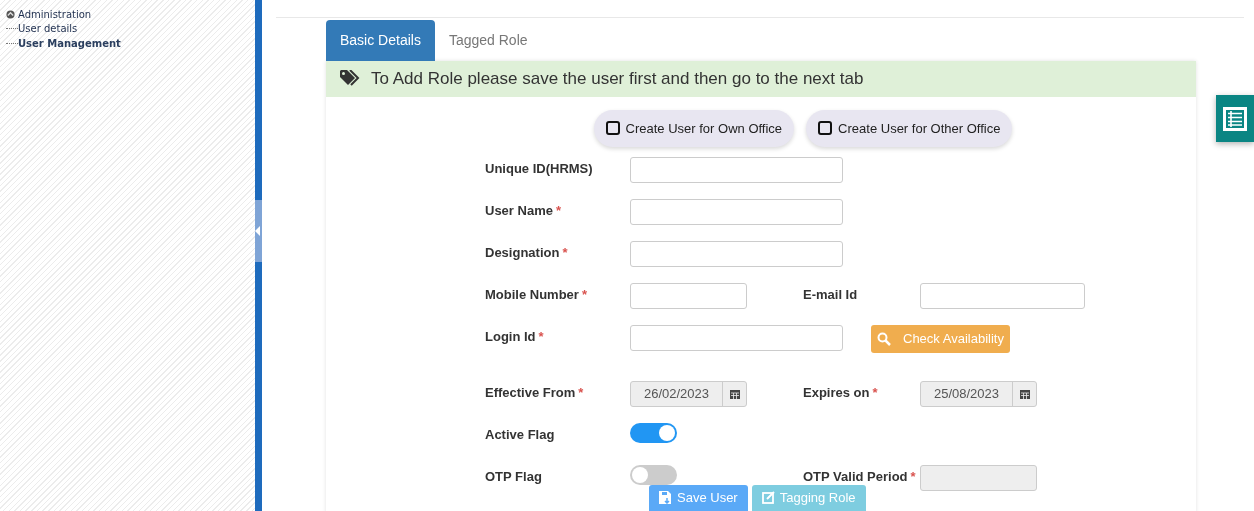  What do you see at coordinates (515, 337) in the screenshot?
I see `field-label: Login Id *` at bounding box center [515, 337].